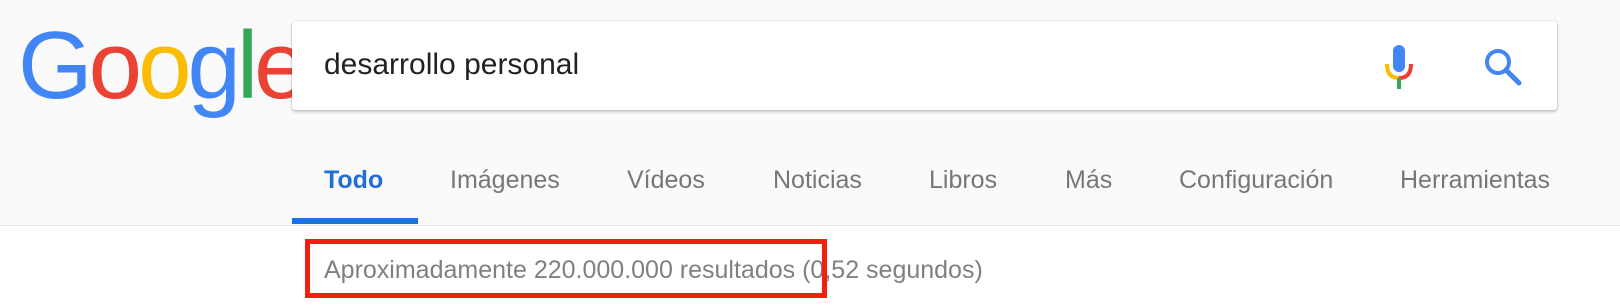  What do you see at coordinates (353, 180) in the screenshot?
I see `tab-todo: Todo` at bounding box center [353, 180].